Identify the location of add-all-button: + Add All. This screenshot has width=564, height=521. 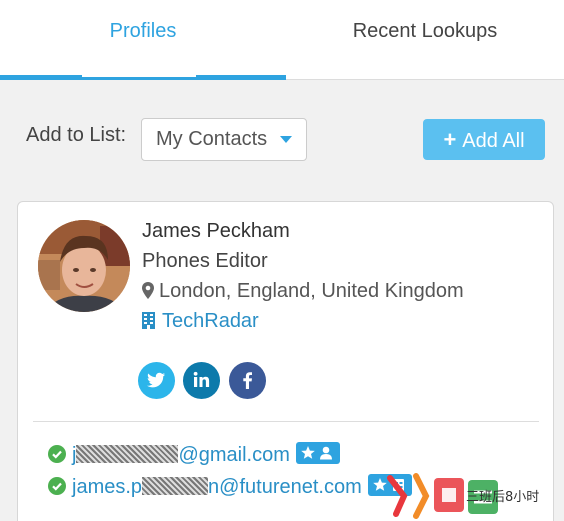
(484, 139).